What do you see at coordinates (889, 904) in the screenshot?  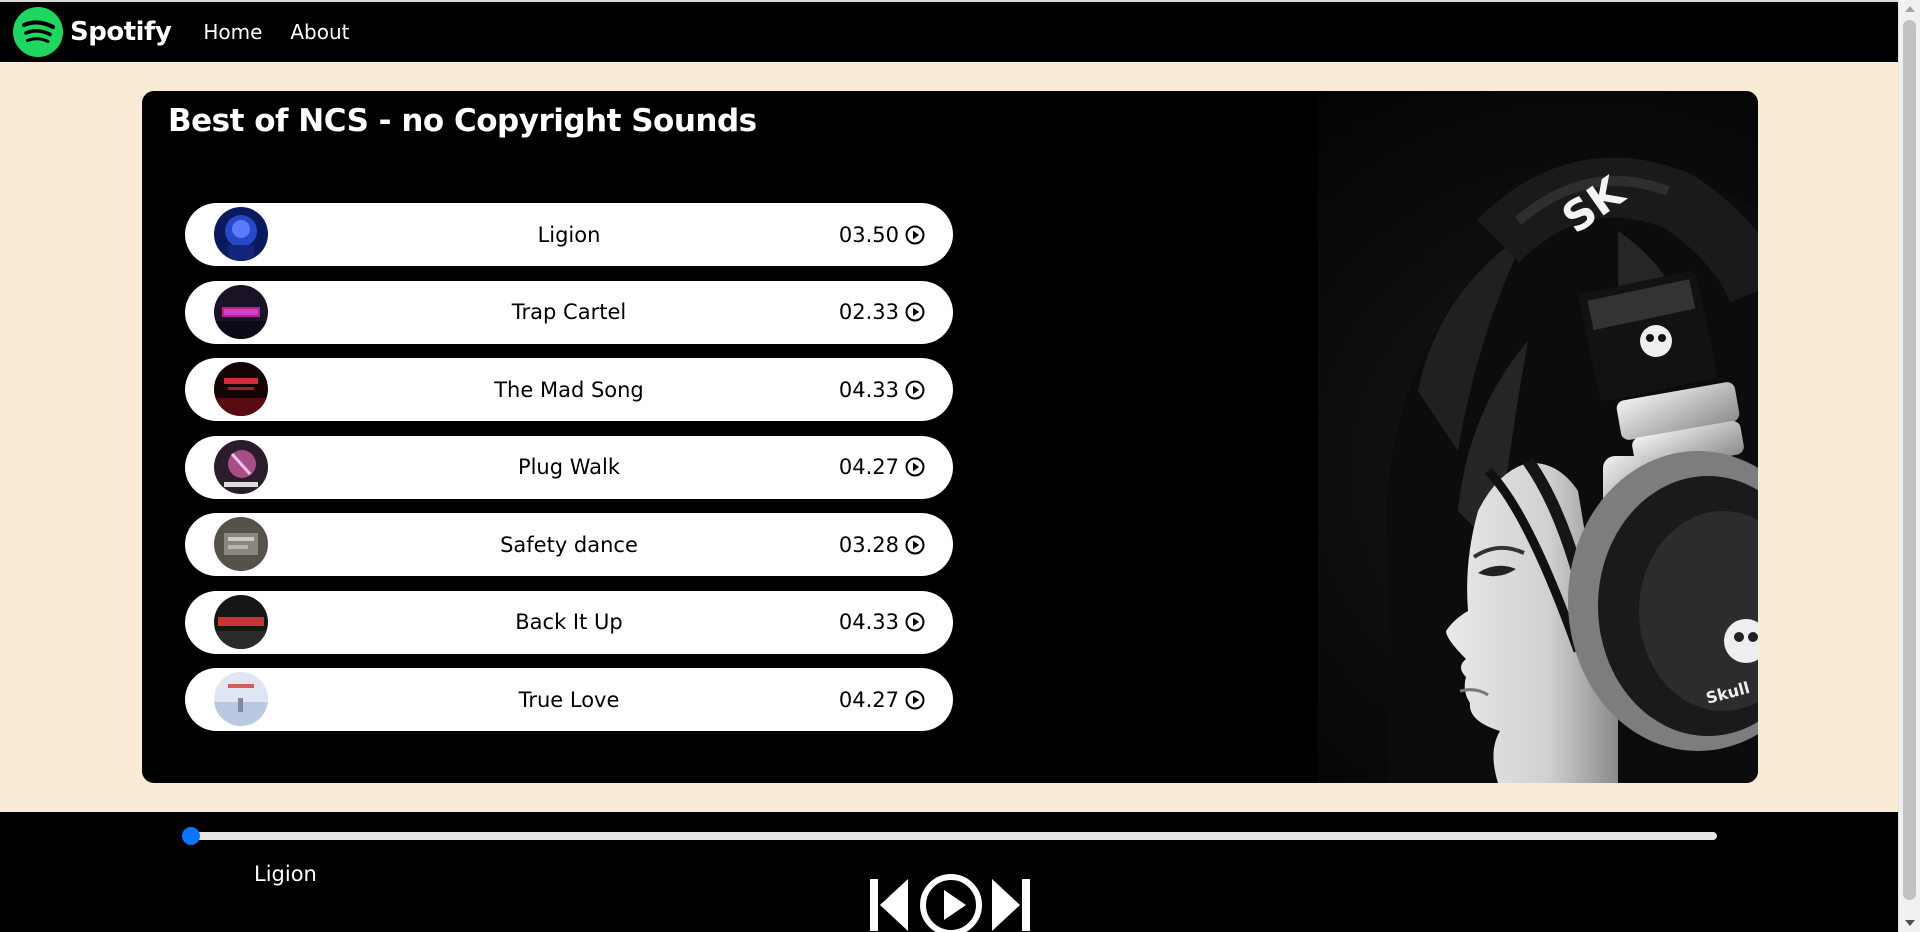 I see `previous-icon` at bounding box center [889, 904].